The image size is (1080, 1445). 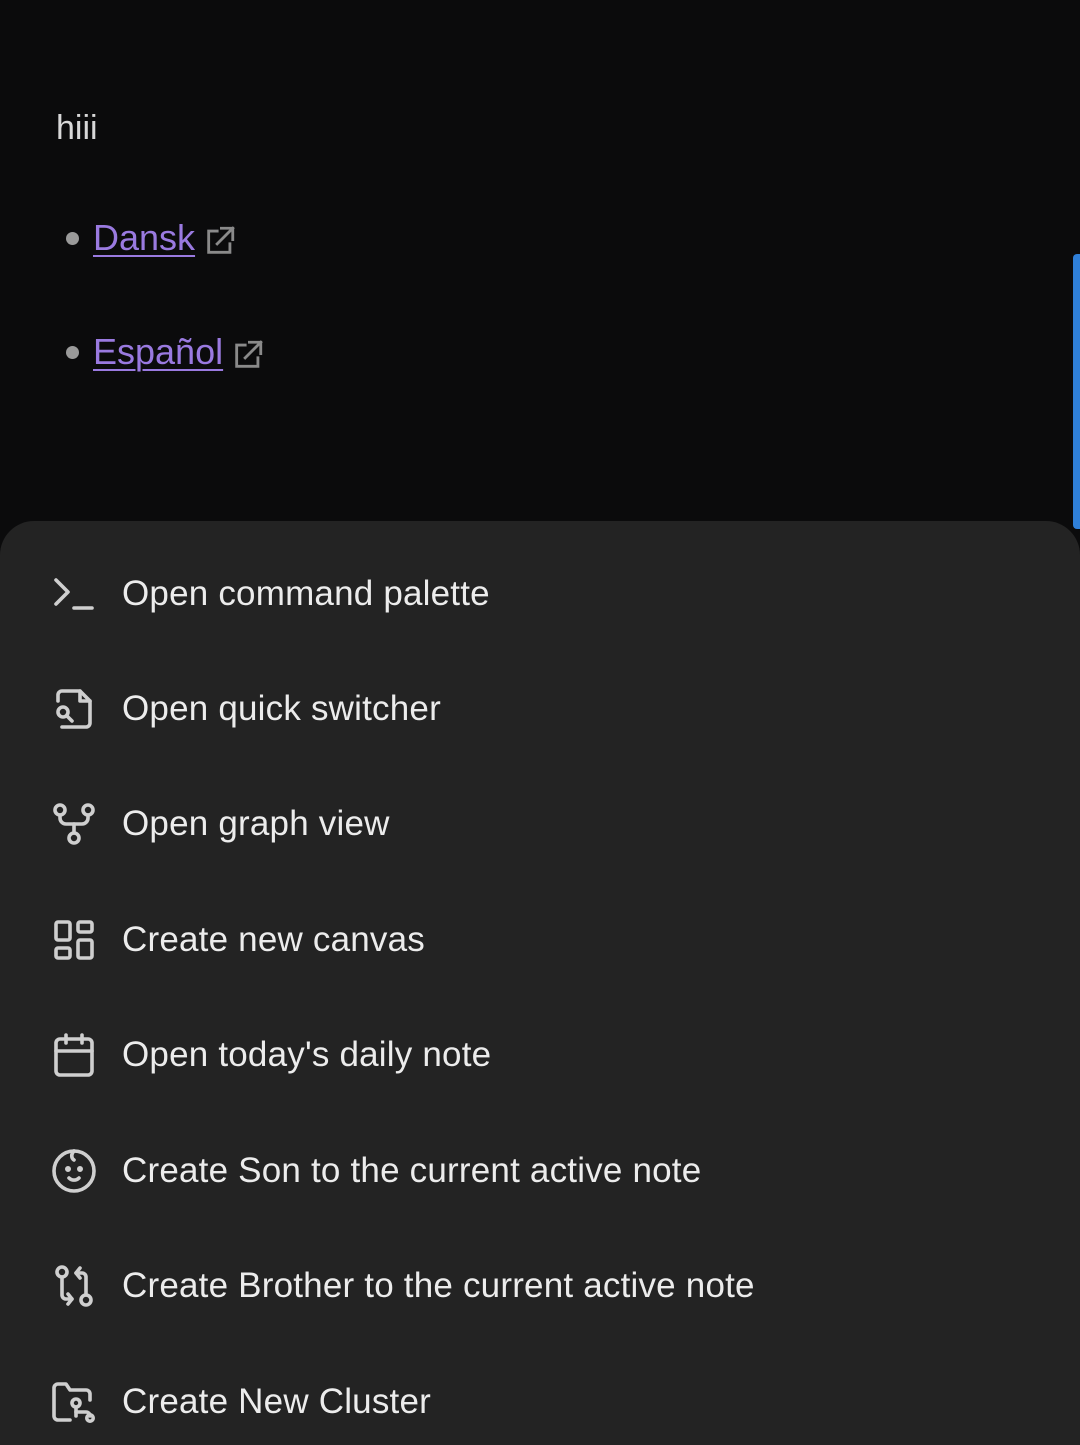 I want to click on menu-item-label: Open quick switcher, so click(x=281, y=708).